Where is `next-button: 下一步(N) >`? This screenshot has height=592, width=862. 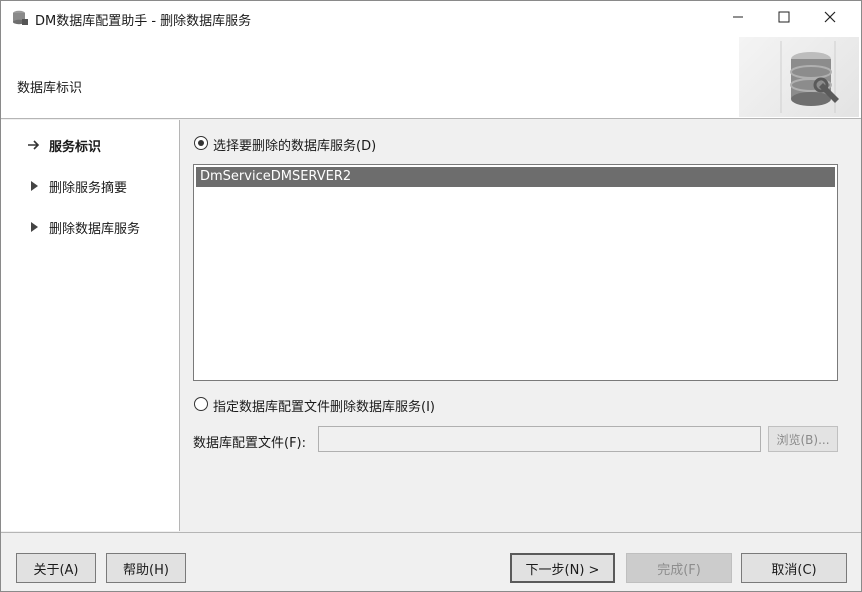 next-button: 下一步(N) > is located at coordinates (562, 568).